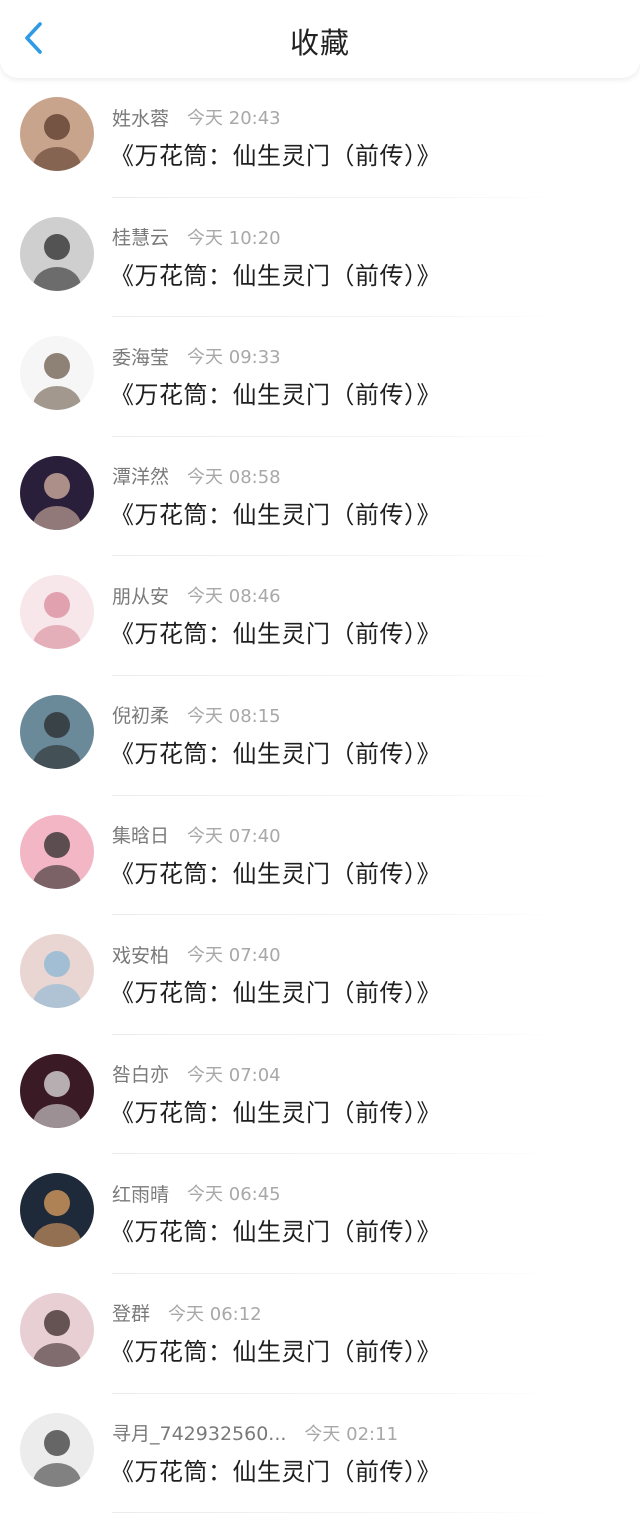  What do you see at coordinates (234, 238) in the screenshot?
I see `timestamp: 今天 10:20` at bounding box center [234, 238].